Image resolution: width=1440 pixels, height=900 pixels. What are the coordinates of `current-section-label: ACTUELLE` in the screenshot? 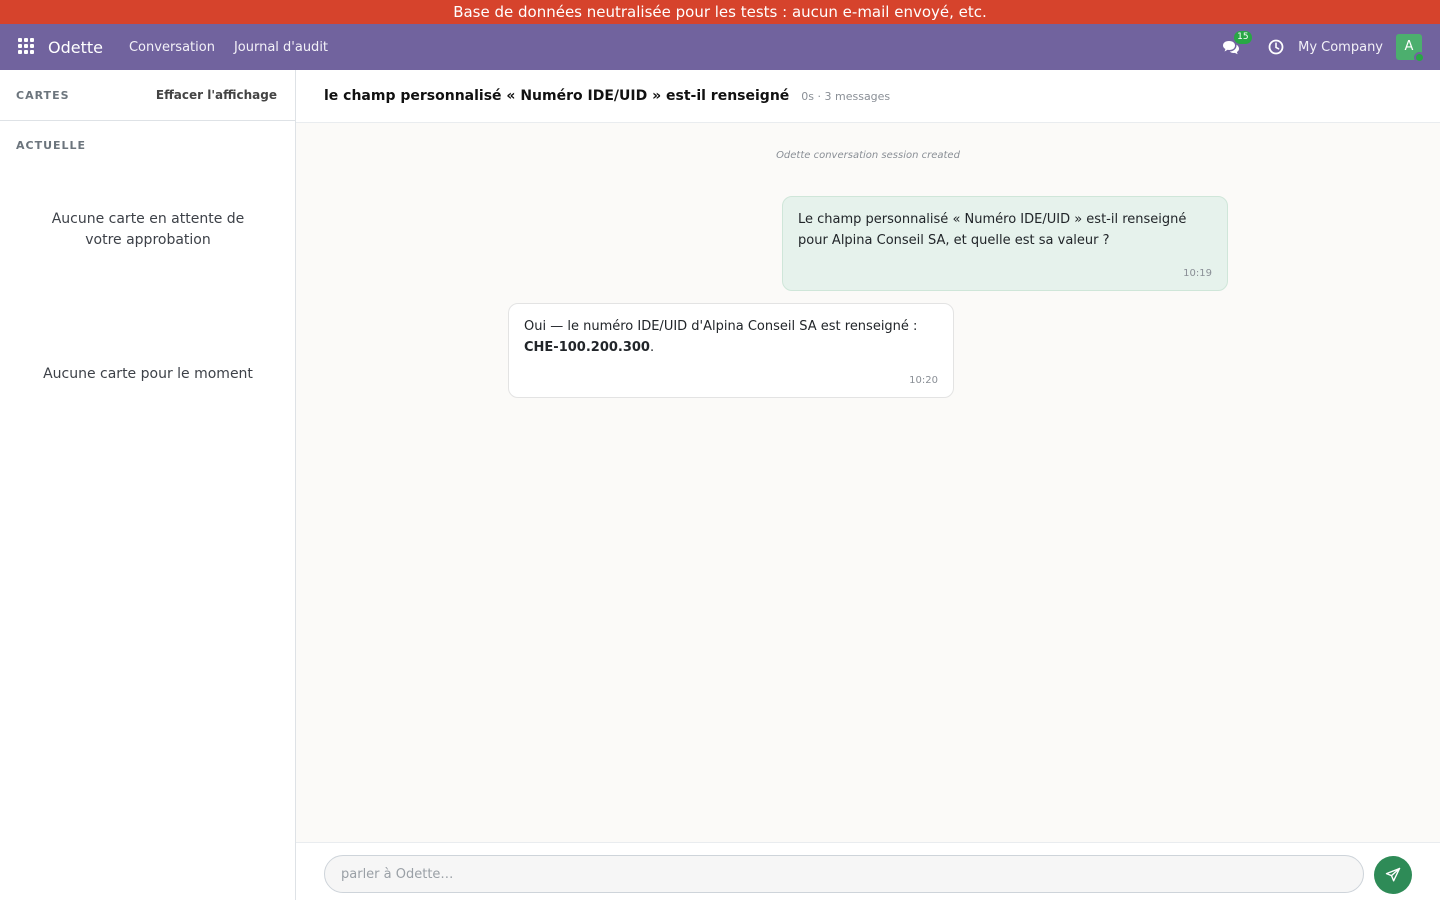 It's located at (51, 145).